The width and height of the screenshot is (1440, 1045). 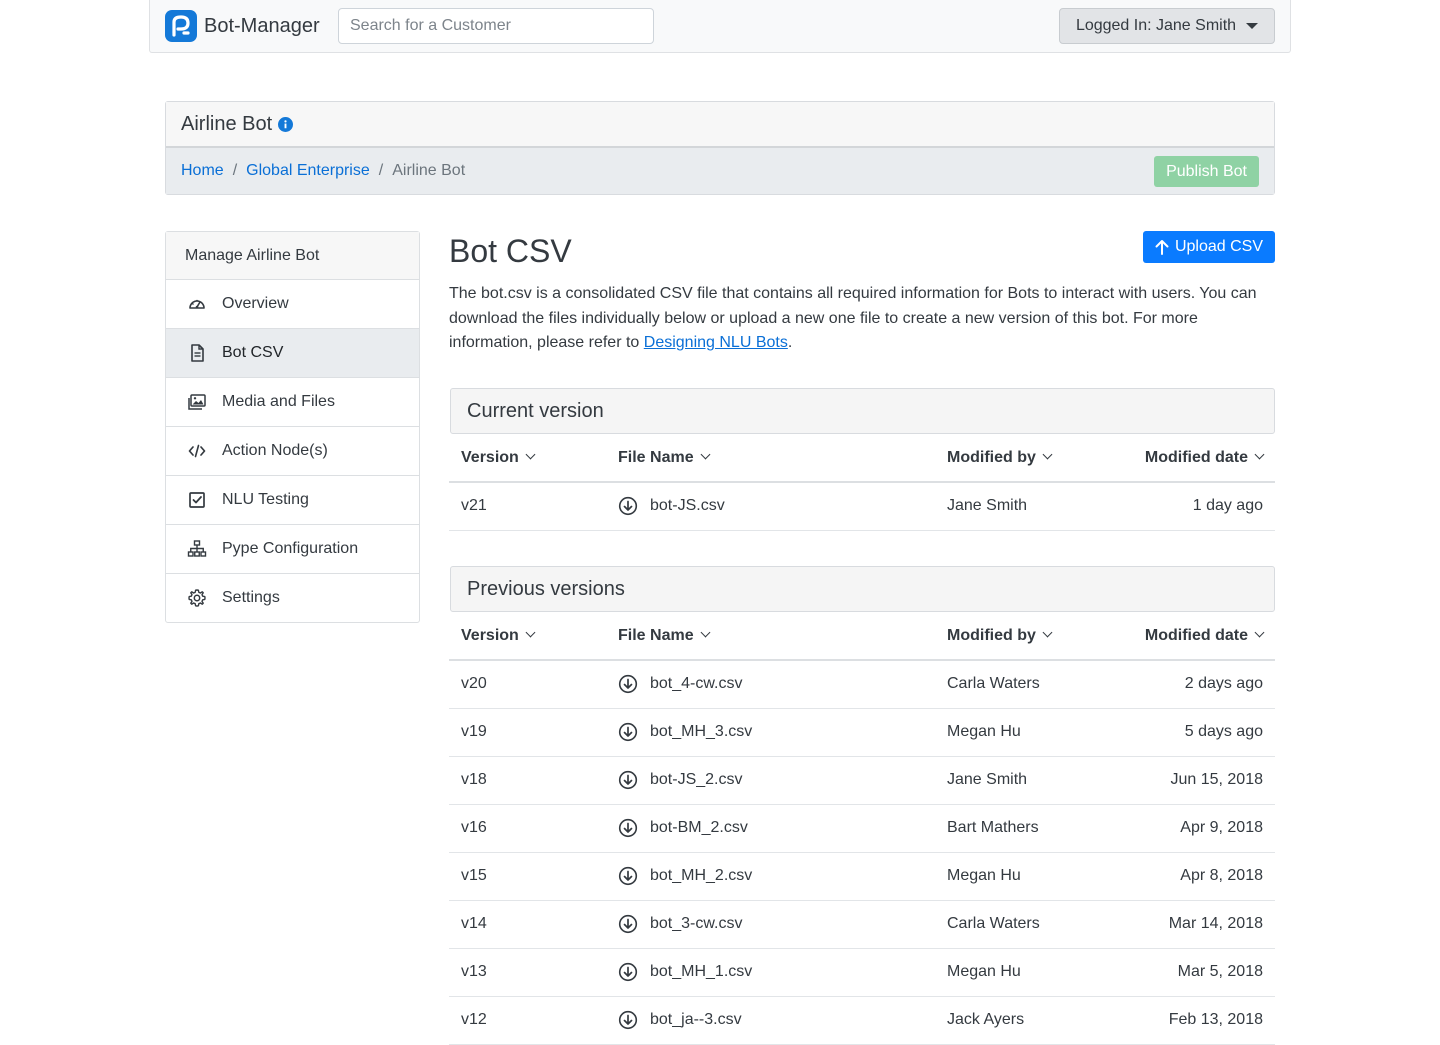 What do you see at coordinates (510, 251) in the screenshot?
I see `page-title: Bot CSV` at bounding box center [510, 251].